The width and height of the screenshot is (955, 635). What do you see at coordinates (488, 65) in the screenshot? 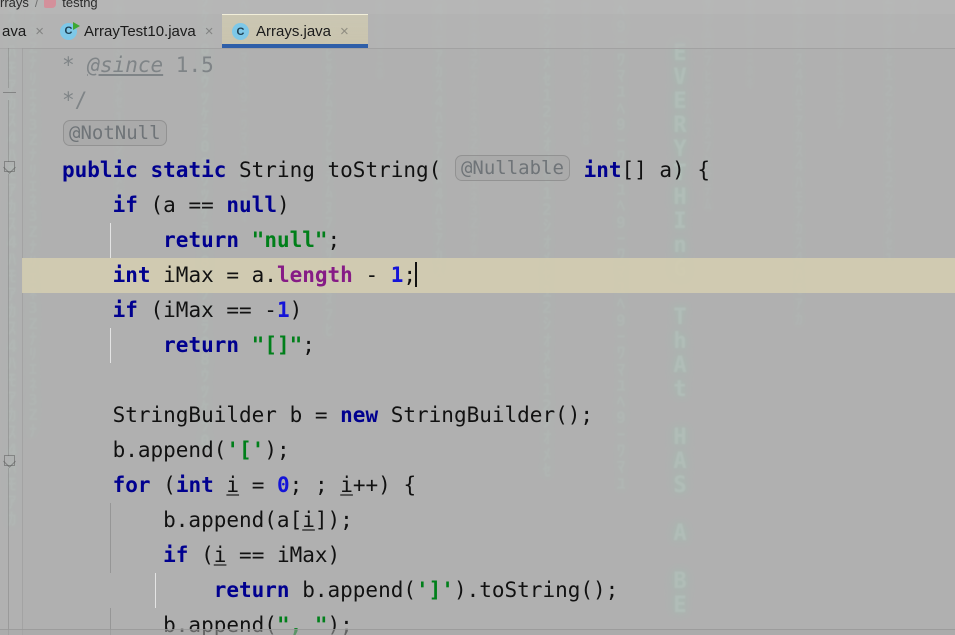
I see `code-line: * @since 1.5` at bounding box center [488, 65].